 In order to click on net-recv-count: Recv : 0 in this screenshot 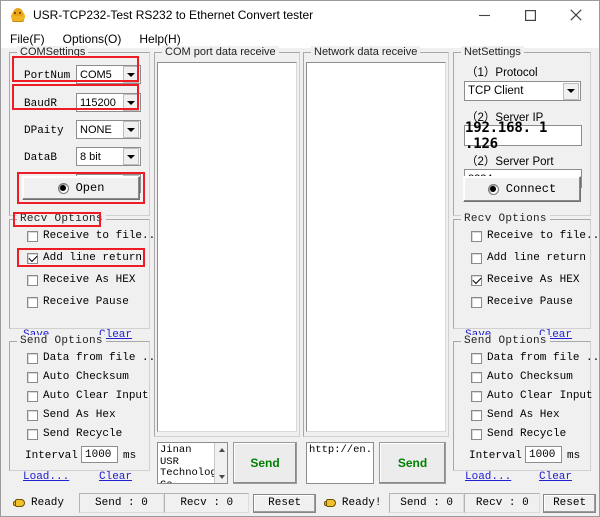, I will do `click(502, 503)`.